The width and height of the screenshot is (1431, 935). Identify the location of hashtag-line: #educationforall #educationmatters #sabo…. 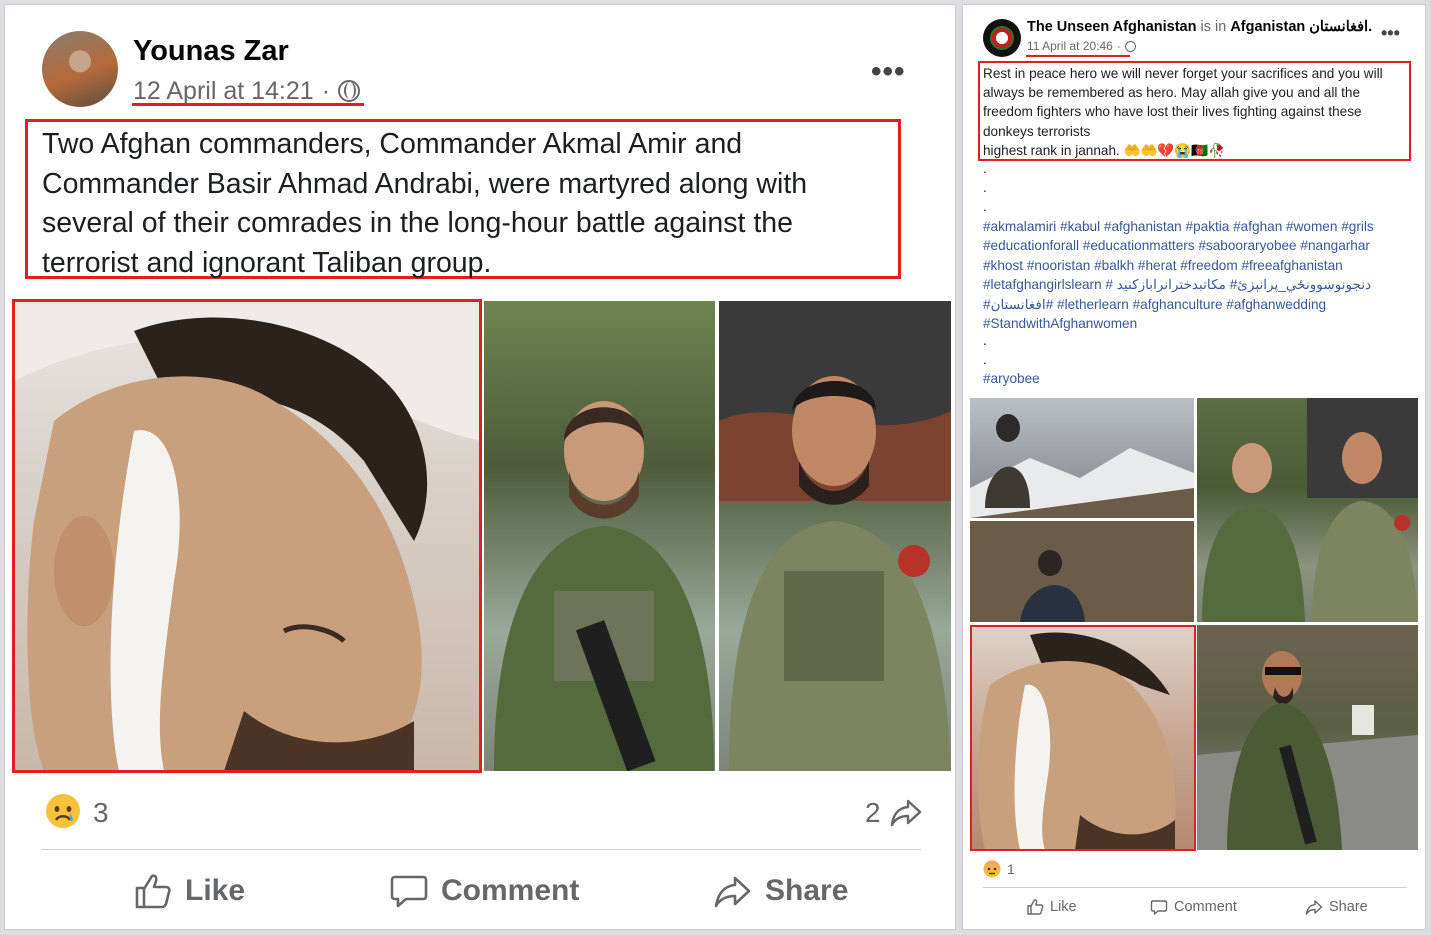
(1198, 245).